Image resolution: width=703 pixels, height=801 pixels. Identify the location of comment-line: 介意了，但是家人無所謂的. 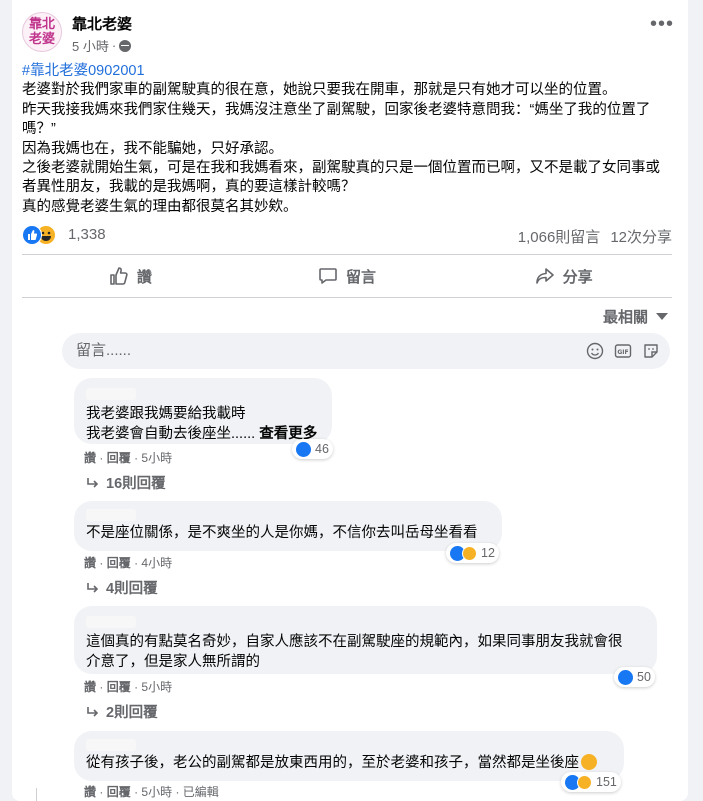
(173, 662).